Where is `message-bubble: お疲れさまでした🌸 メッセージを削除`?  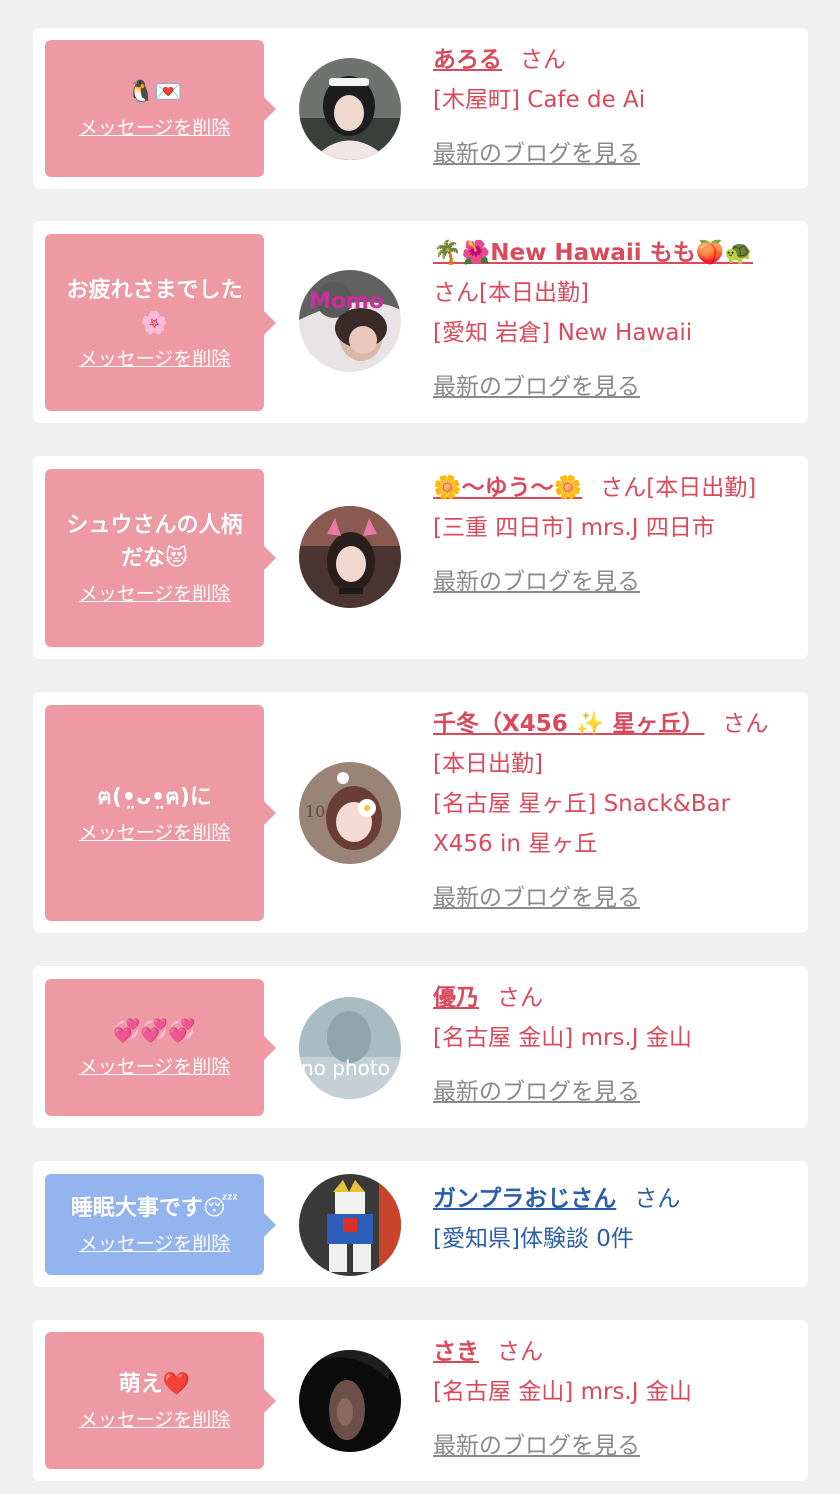 message-bubble: お疲れさまでした🌸 メッセージを削除 is located at coordinates (160, 322).